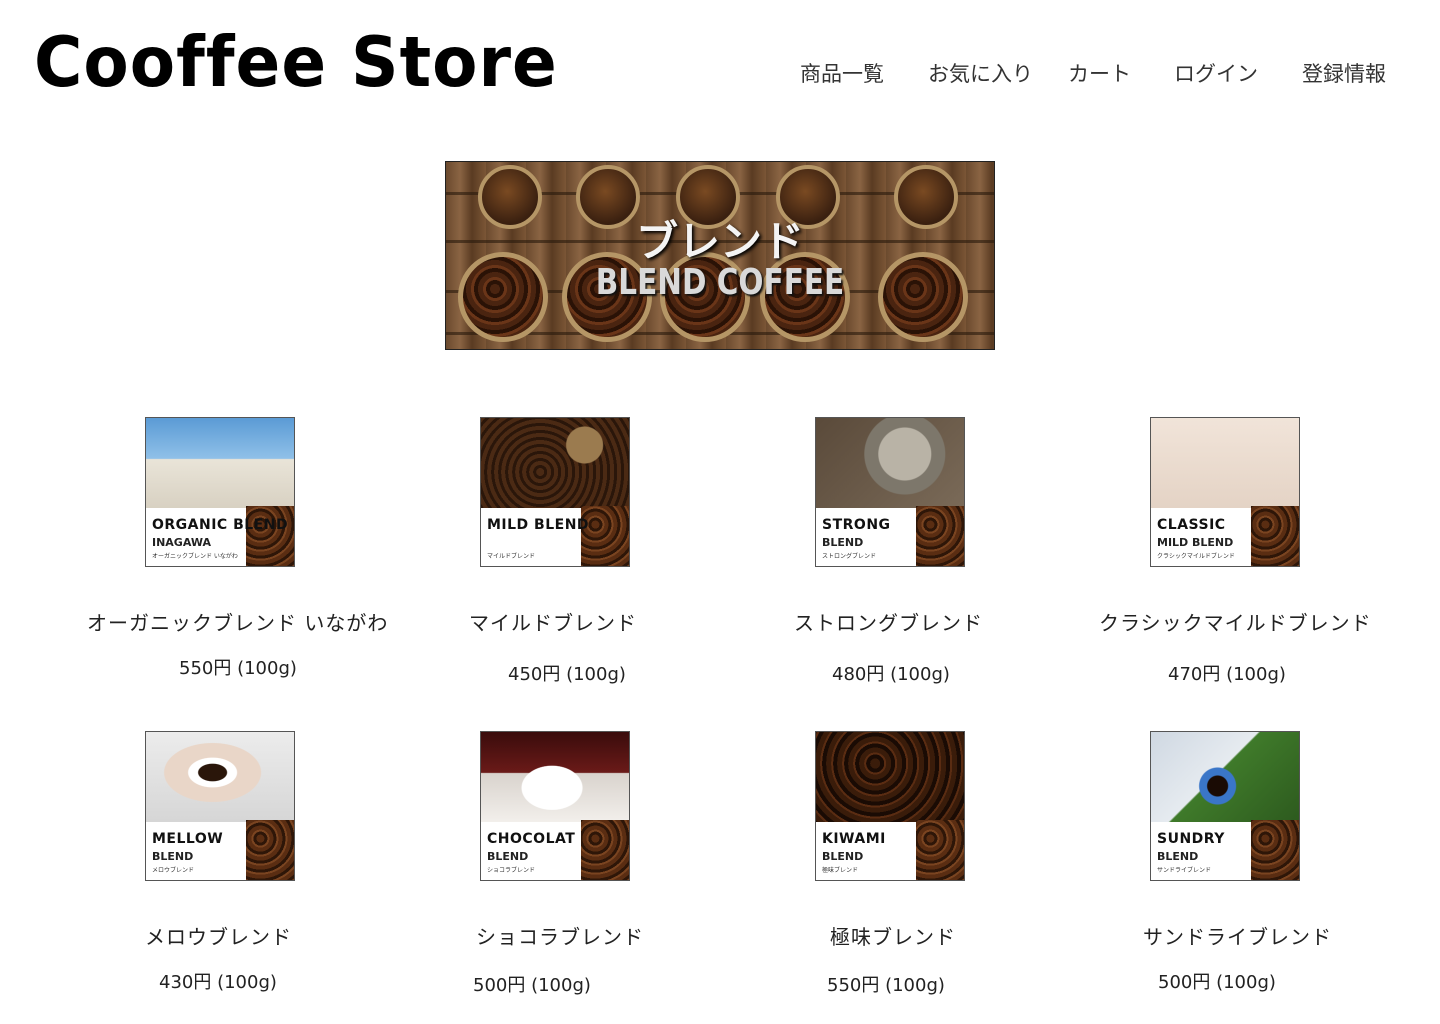 Image resolution: width=1440 pixels, height=1024 pixels. I want to click on product-price: 450円 (100g), so click(567, 674).